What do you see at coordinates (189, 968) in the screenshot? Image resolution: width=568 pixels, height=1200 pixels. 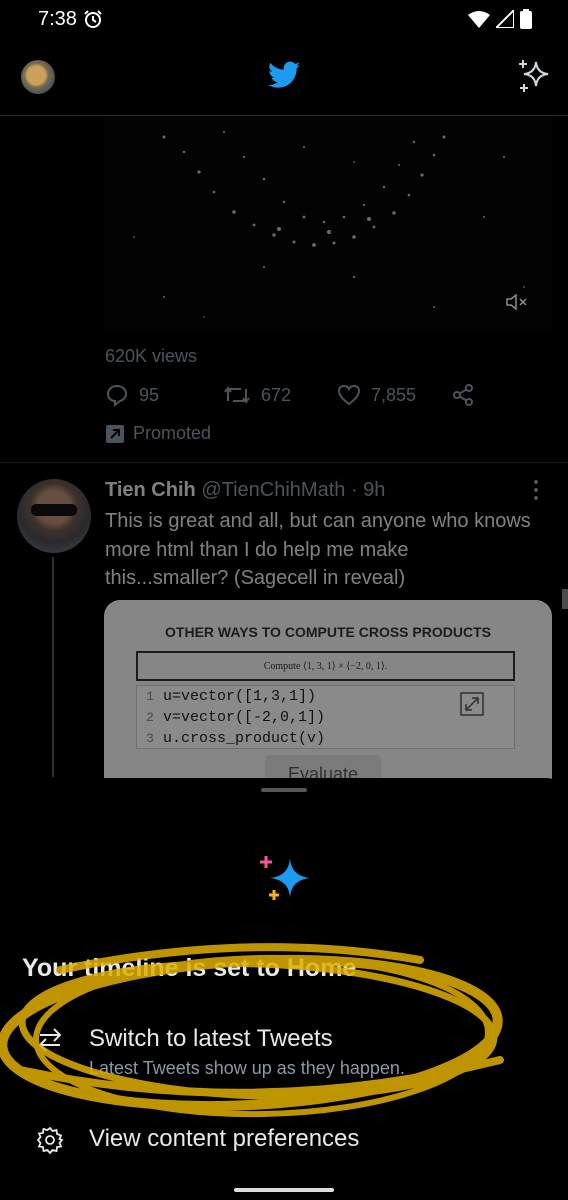 I see `sheet-title: Your timeline is set to Home` at bounding box center [189, 968].